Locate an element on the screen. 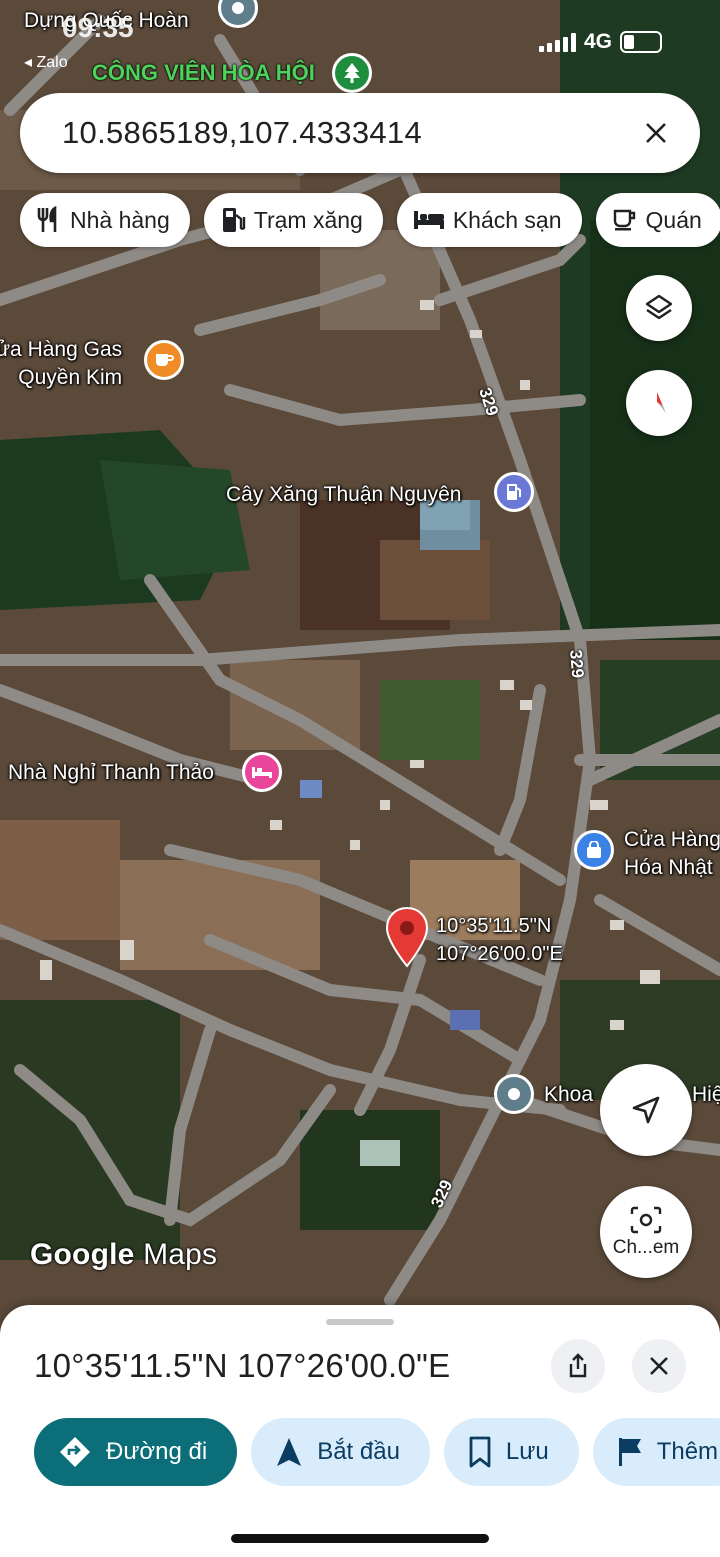 Image resolution: width=720 pixels, height=1557 pixels. map-label-khoa: Khoa is located at coordinates (568, 1094).